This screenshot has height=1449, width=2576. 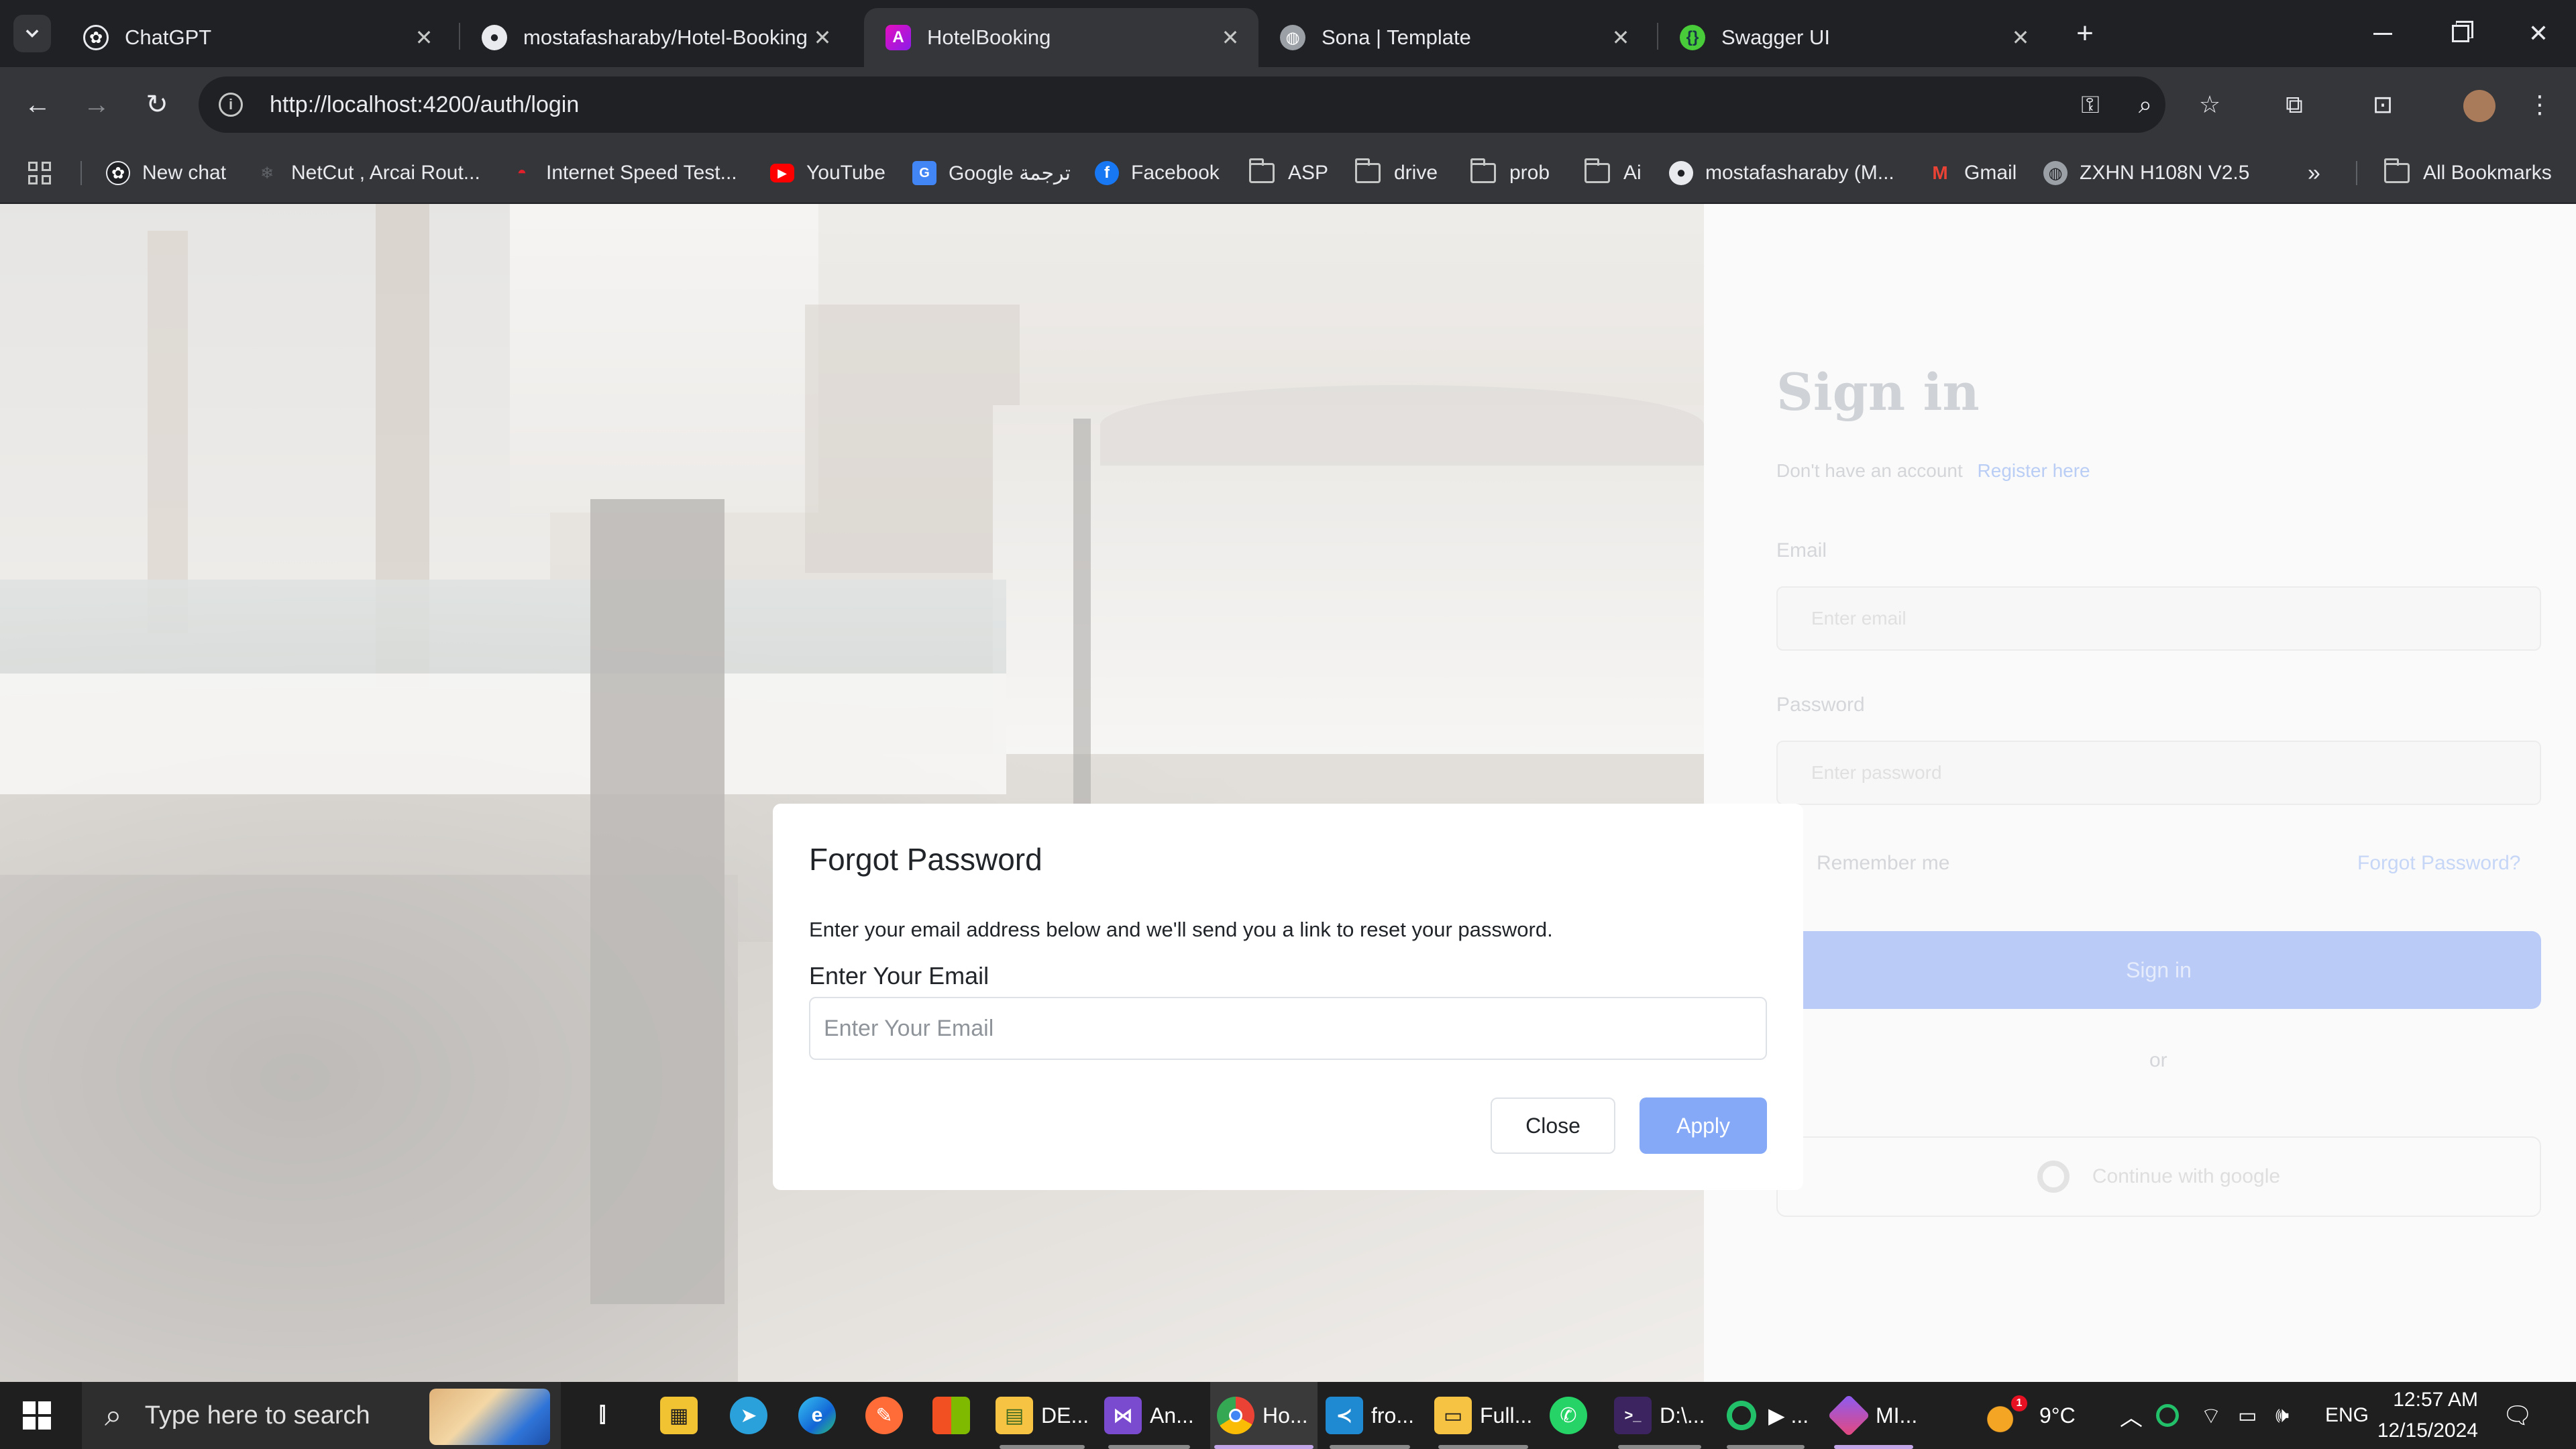 I want to click on close-button: Close, so click(x=1553, y=1125).